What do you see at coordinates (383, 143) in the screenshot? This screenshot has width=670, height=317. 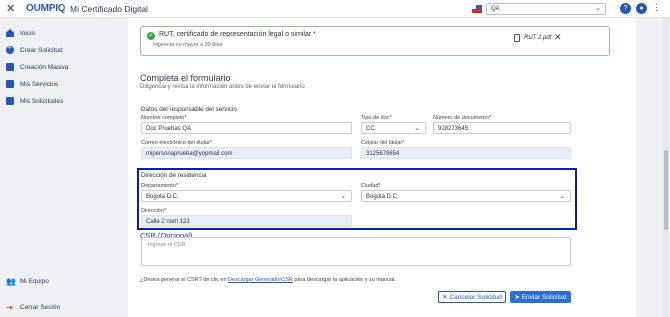 I see `phone-label: Celular del titular*` at bounding box center [383, 143].